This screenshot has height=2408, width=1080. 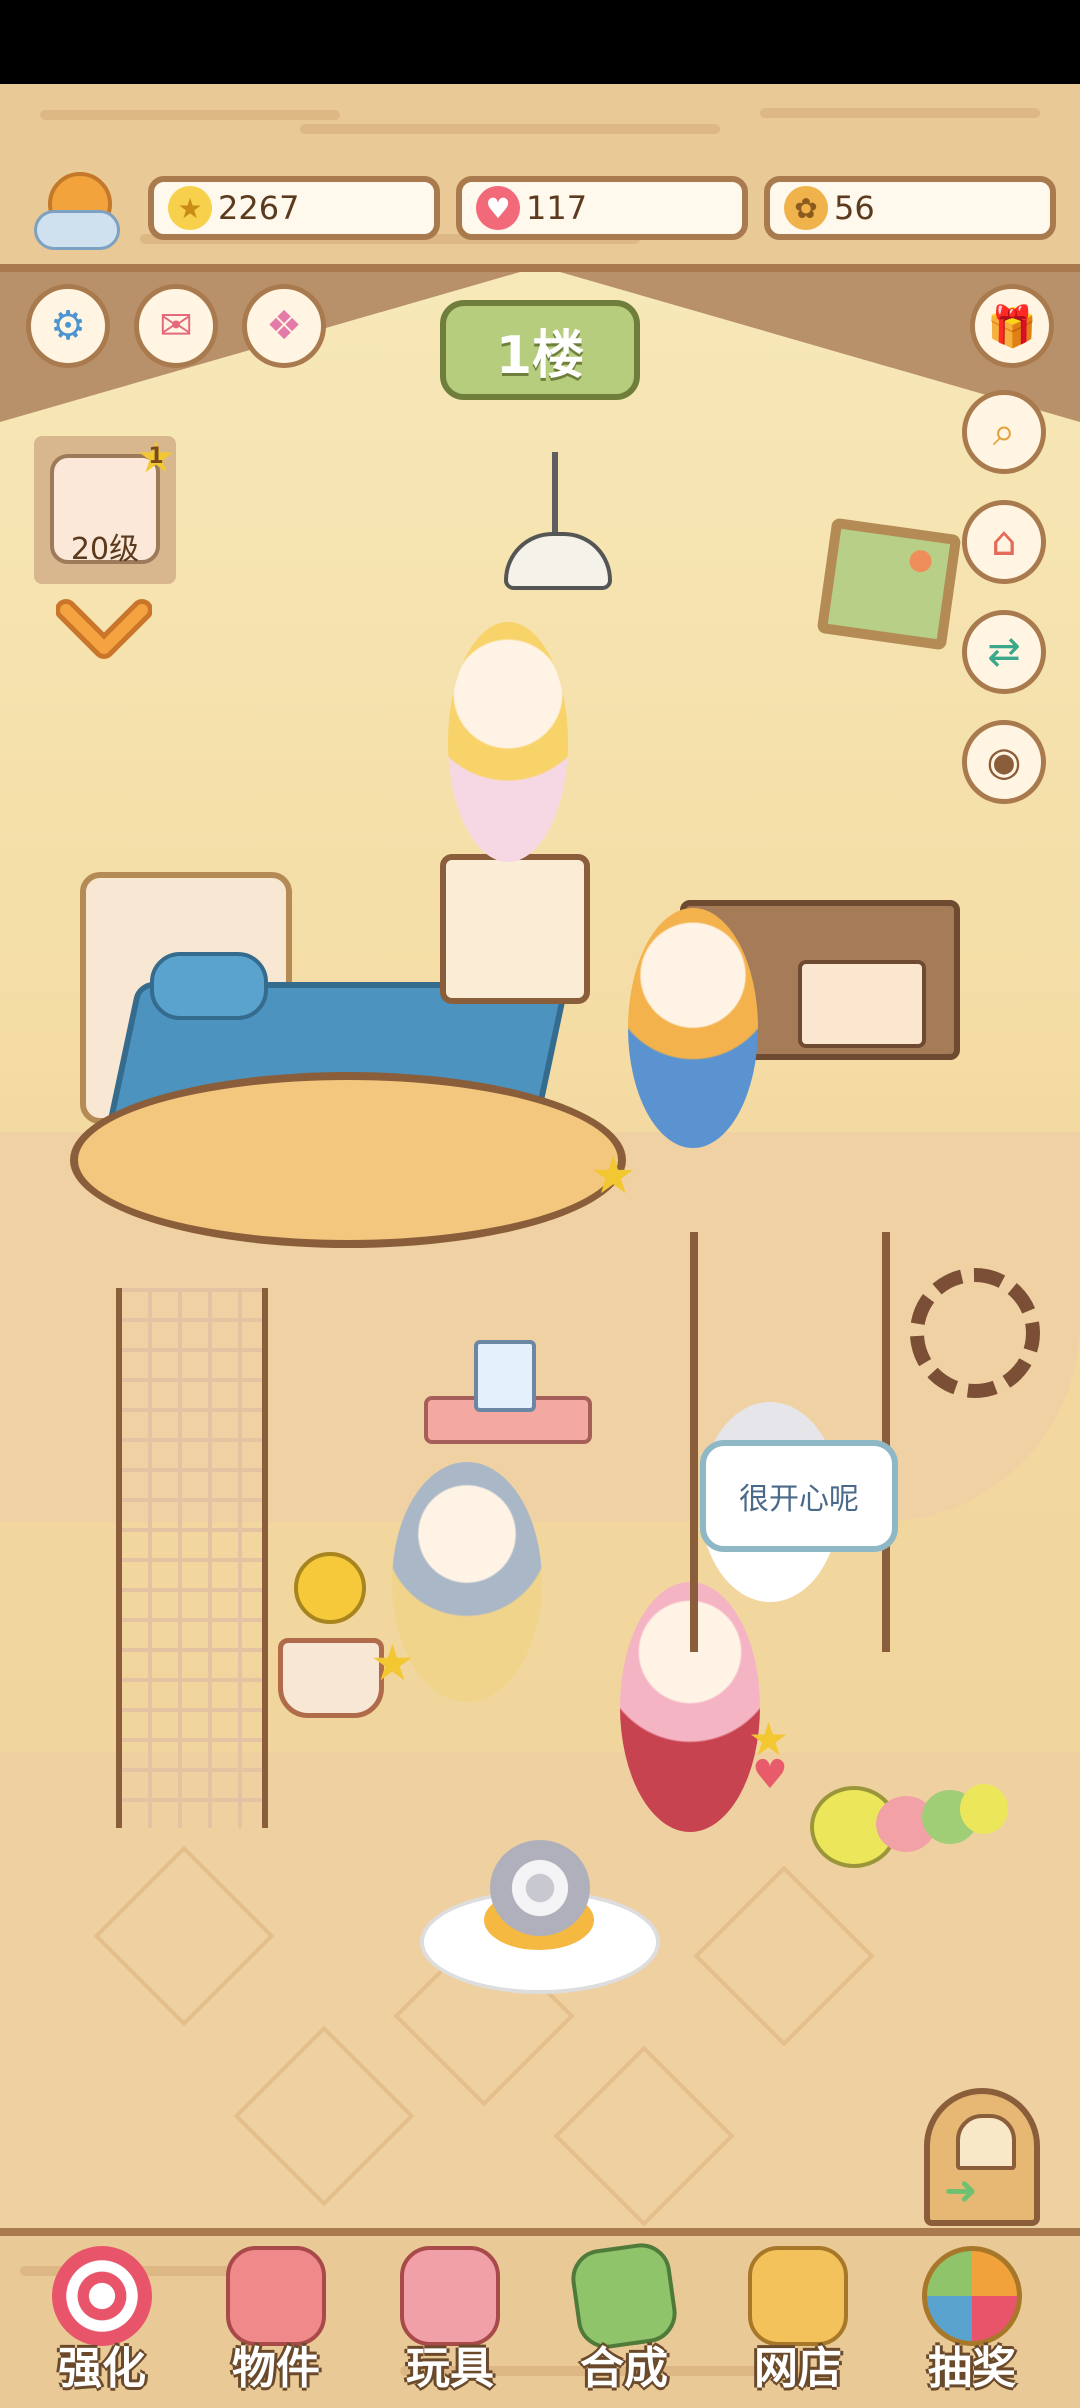 I want to click on stars-counter: ★ 2267, so click(x=294, y=208).